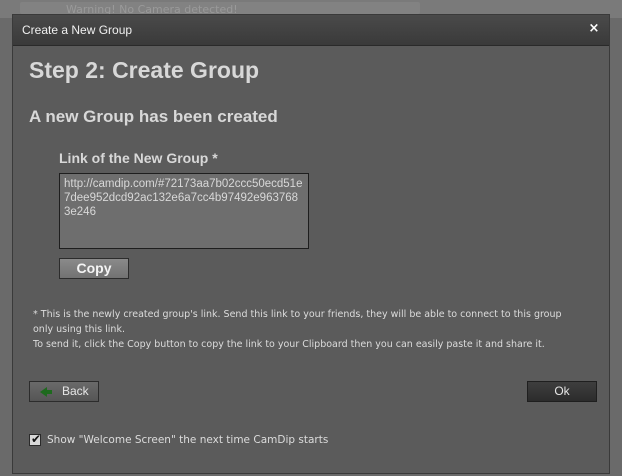 The image size is (622, 476). Describe the element at coordinates (77, 30) in the screenshot. I see `dialog-title: Create a New Group` at that location.